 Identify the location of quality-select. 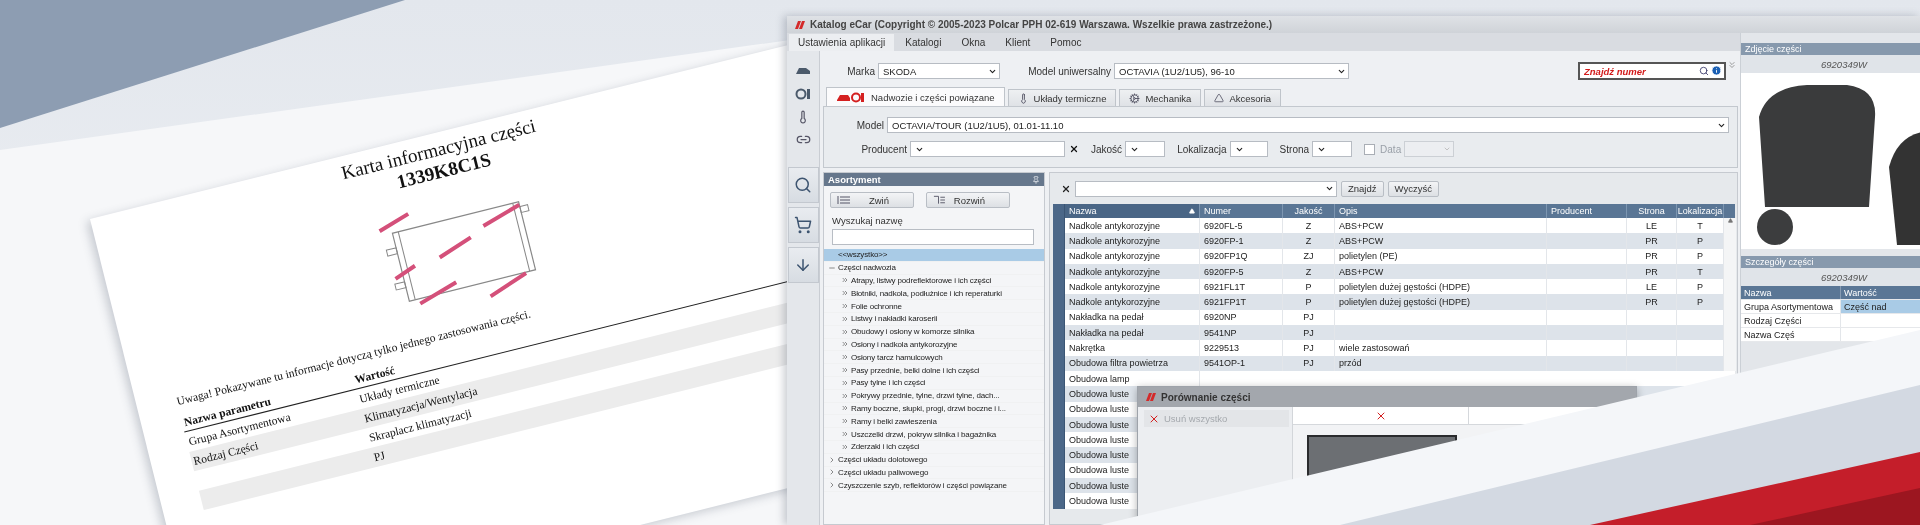
(1145, 149).